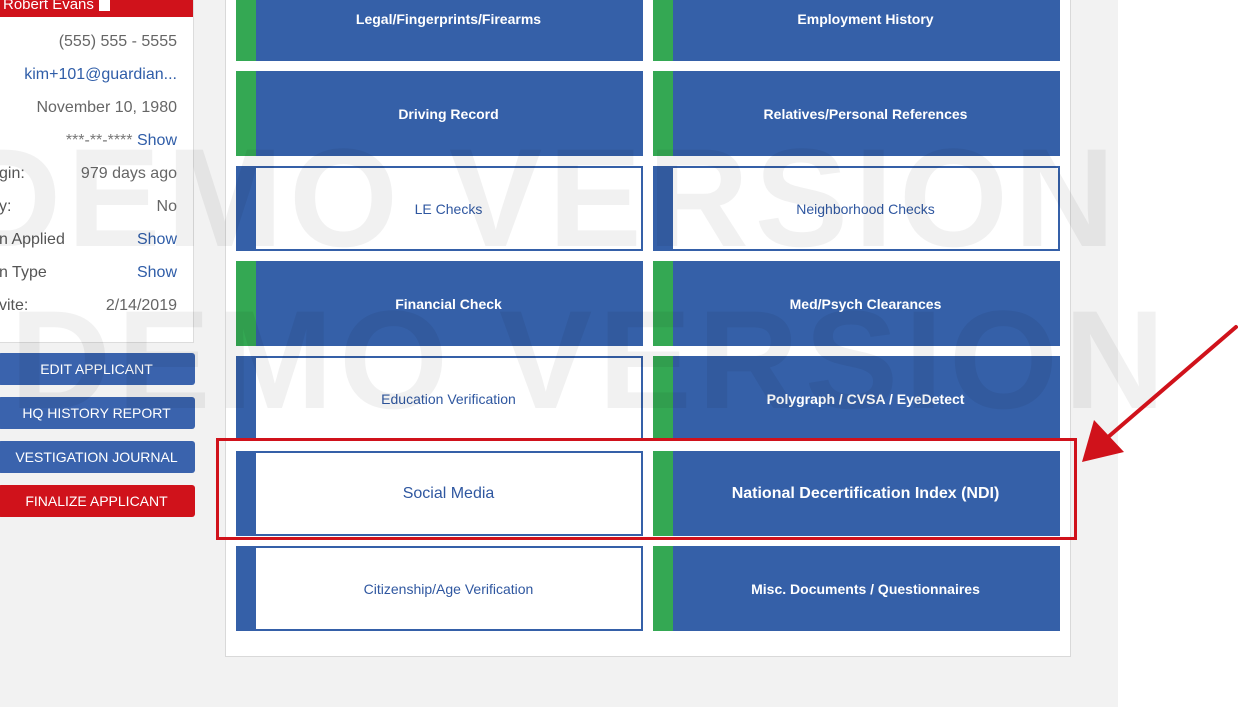 The height and width of the screenshot is (707, 1238). What do you see at coordinates (6, 206) in the screenshot?
I see `flag-label: y:` at bounding box center [6, 206].